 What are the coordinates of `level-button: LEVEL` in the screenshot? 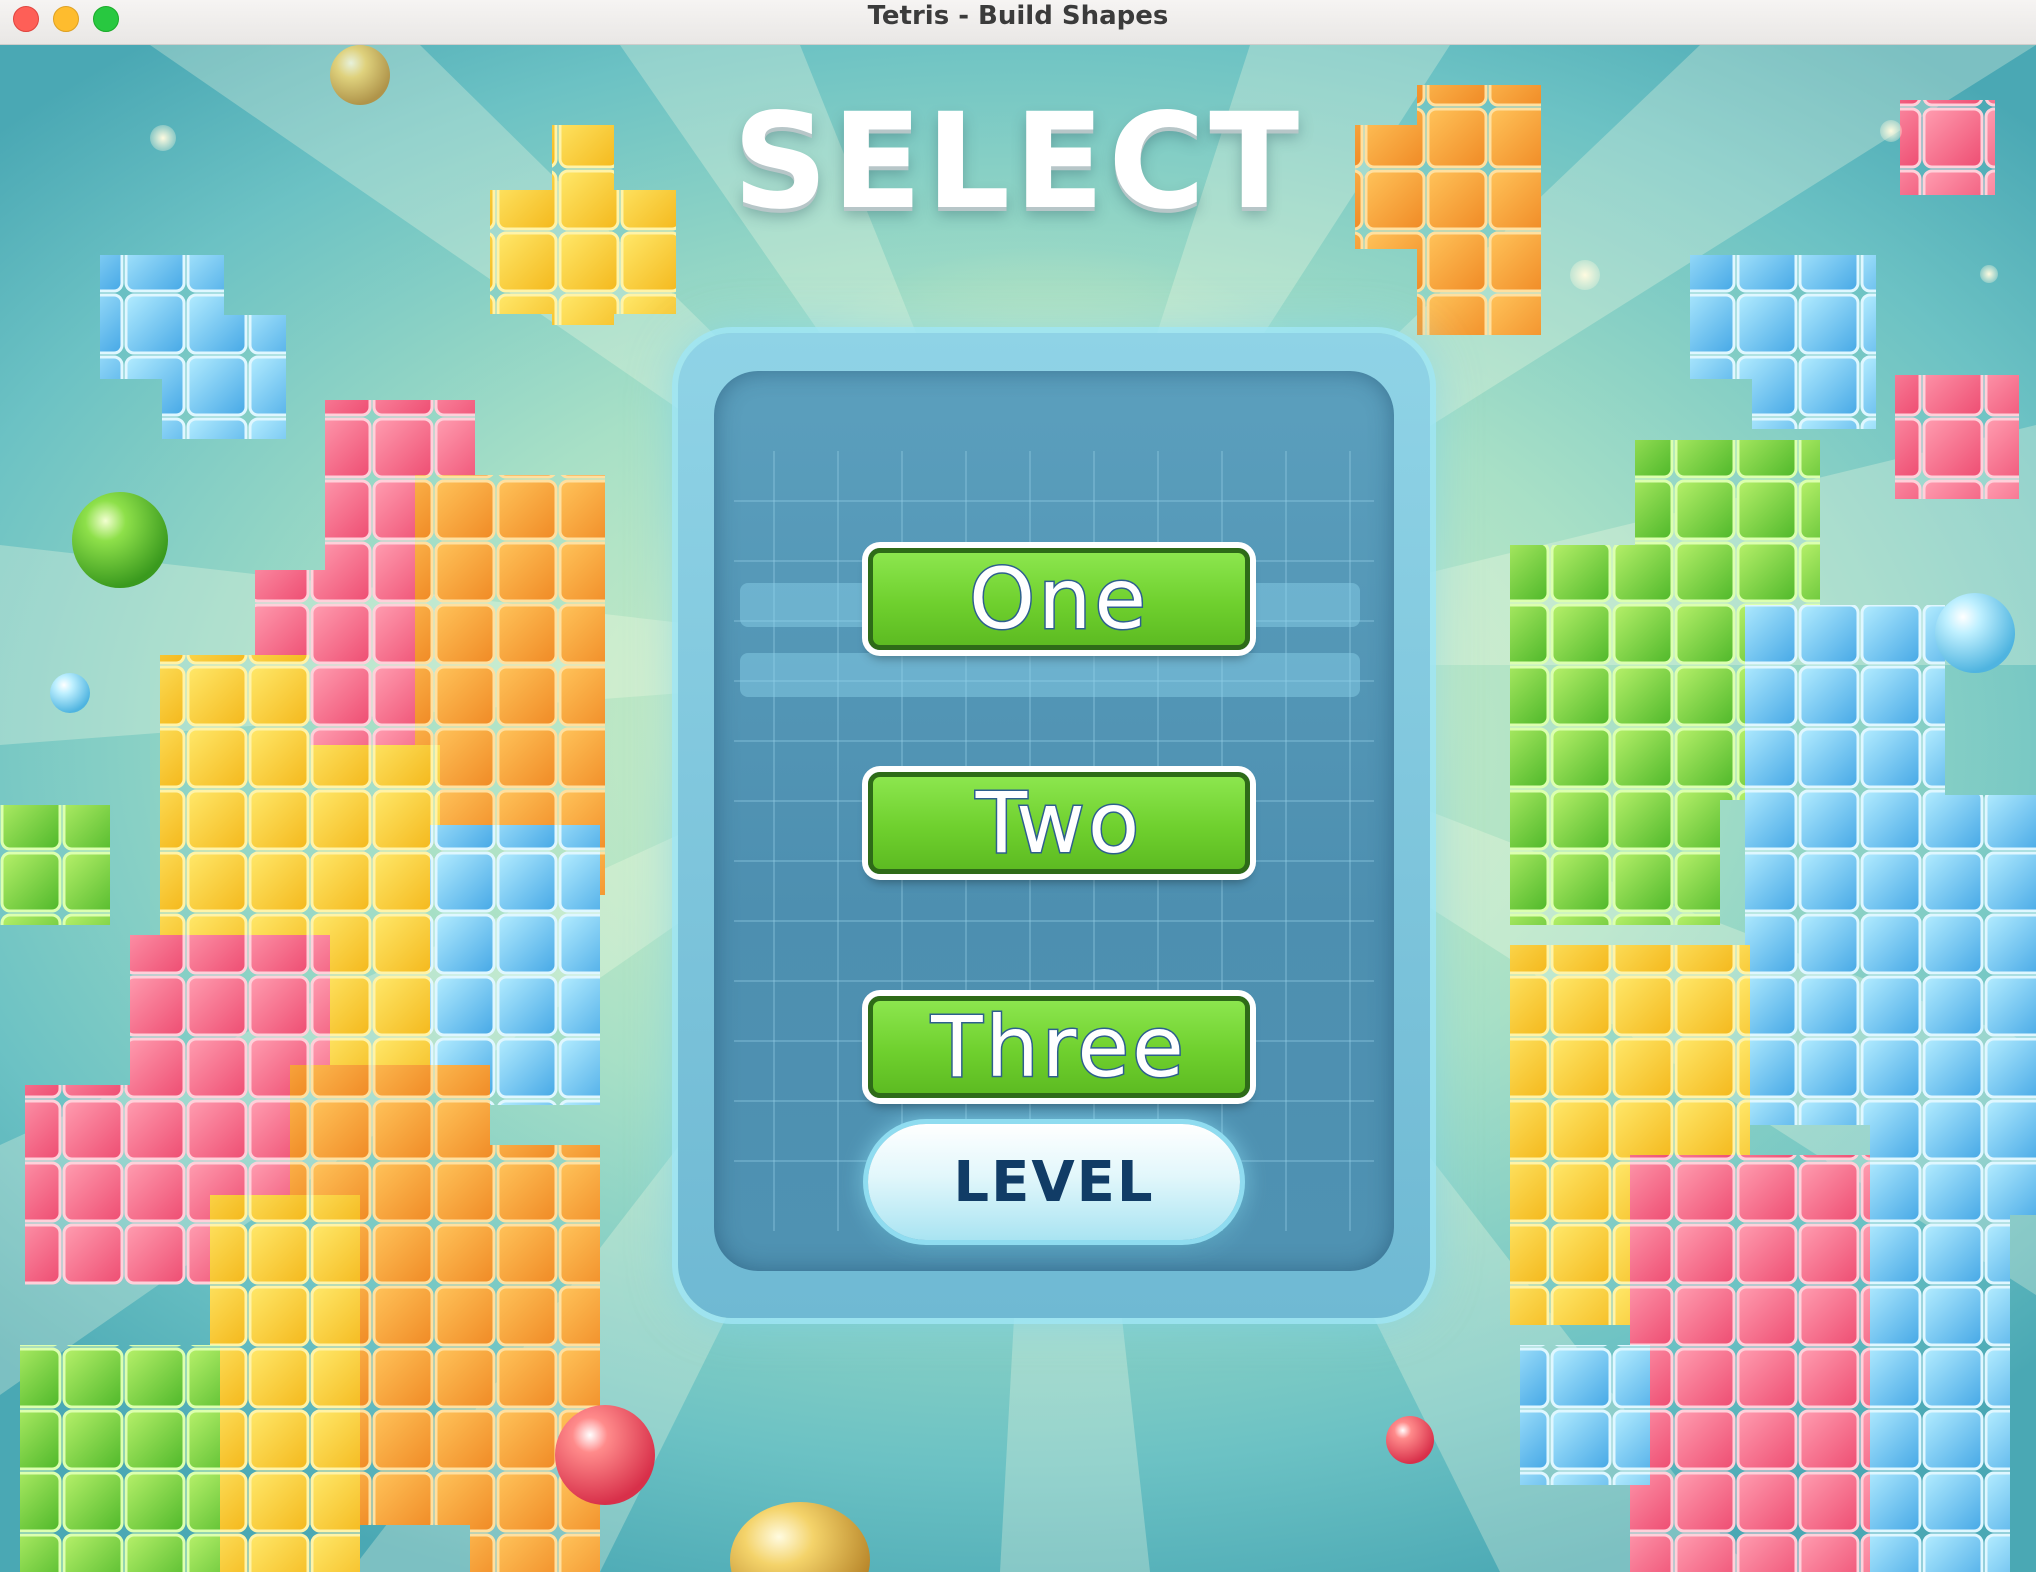 It's located at (1054, 1182).